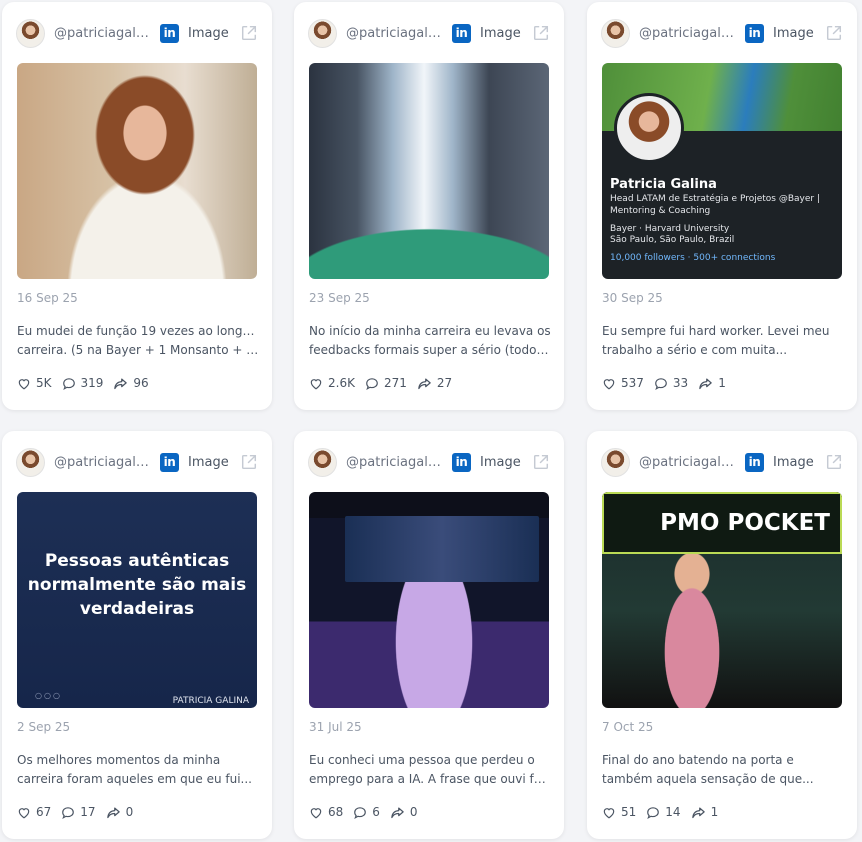 This screenshot has height=842, width=862. I want to click on profile-headline: Mentoring & Coaching, so click(660, 211).